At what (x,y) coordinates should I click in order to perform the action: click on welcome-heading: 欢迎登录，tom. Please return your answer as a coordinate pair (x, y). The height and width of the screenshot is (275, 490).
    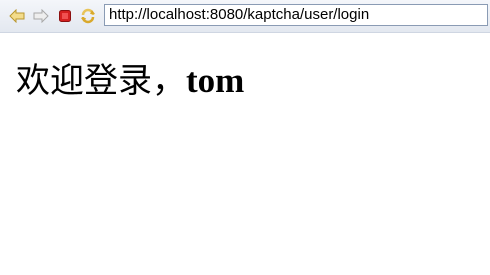
    Looking at the image, I should click on (130, 81).